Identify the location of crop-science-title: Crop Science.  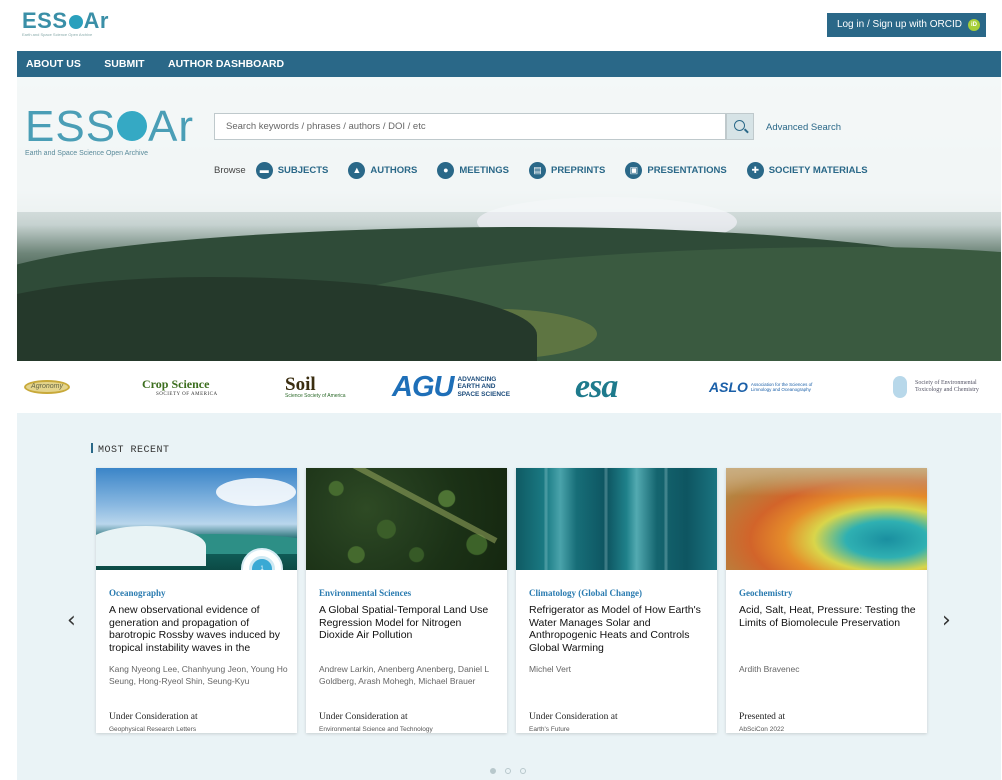
(176, 384).